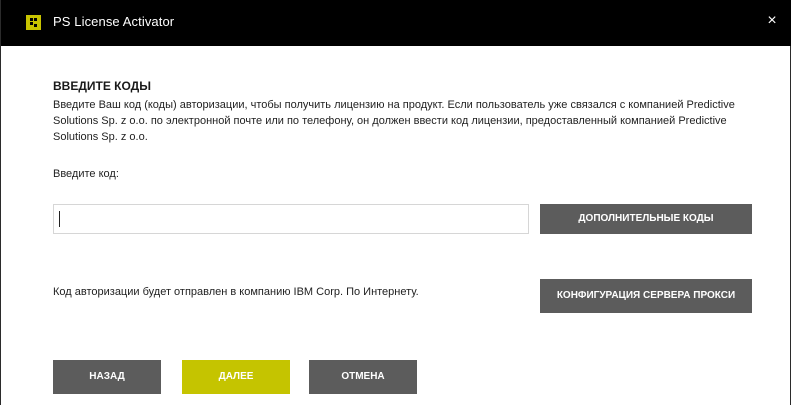  Describe the element at coordinates (772, 21) in the screenshot. I see `close-icon: ×` at that location.